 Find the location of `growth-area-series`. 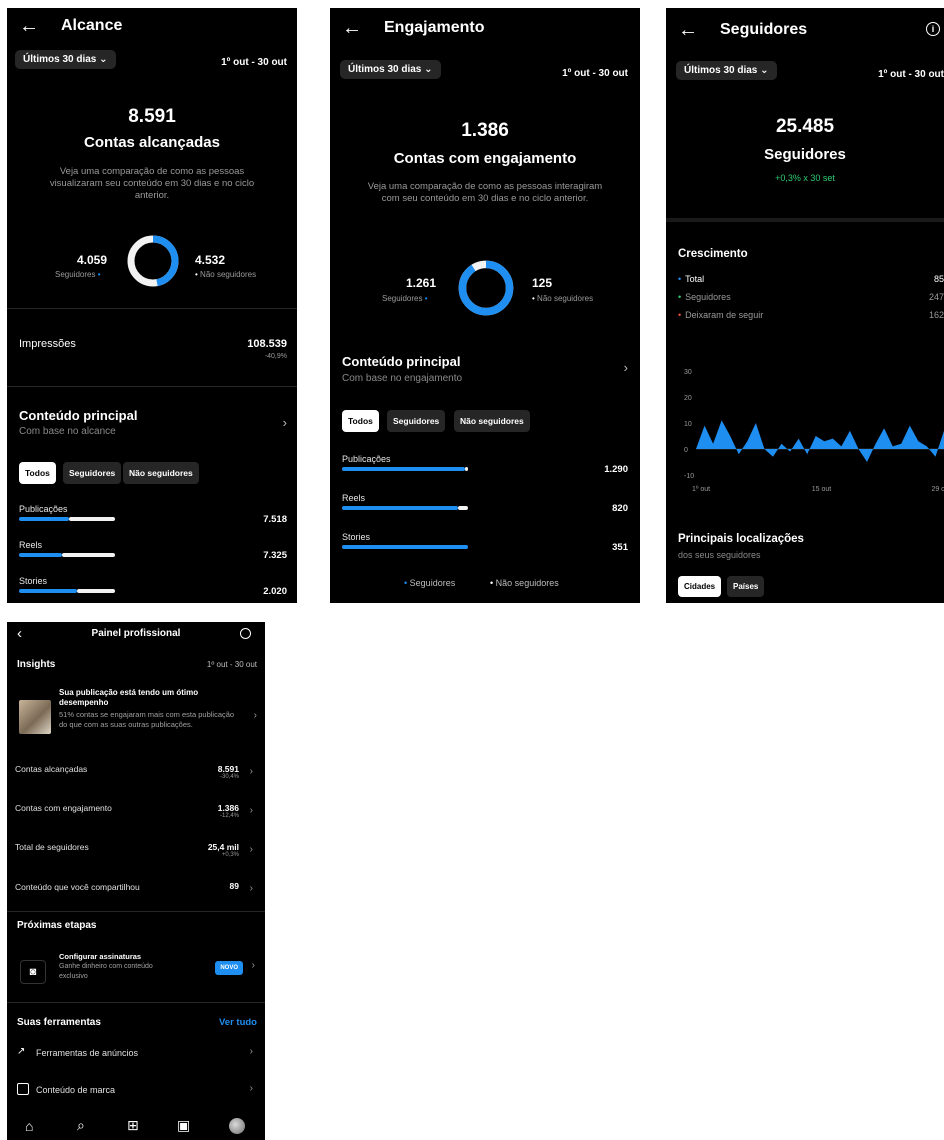

growth-area-series is located at coordinates (820, 441).